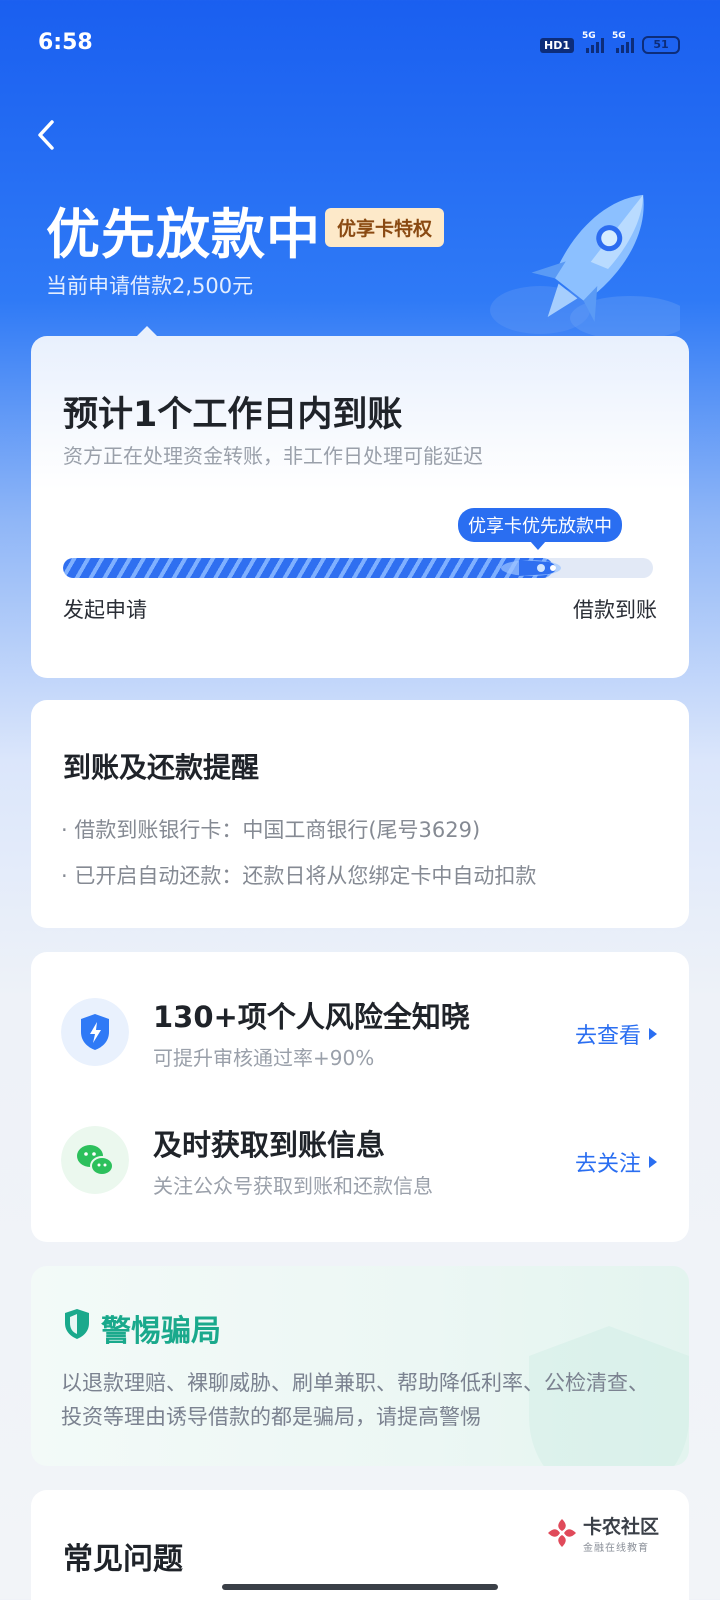 The width and height of the screenshot is (720, 1600). Describe the element at coordinates (95, 1160) in the screenshot. I see `wechat-icon` at that location.